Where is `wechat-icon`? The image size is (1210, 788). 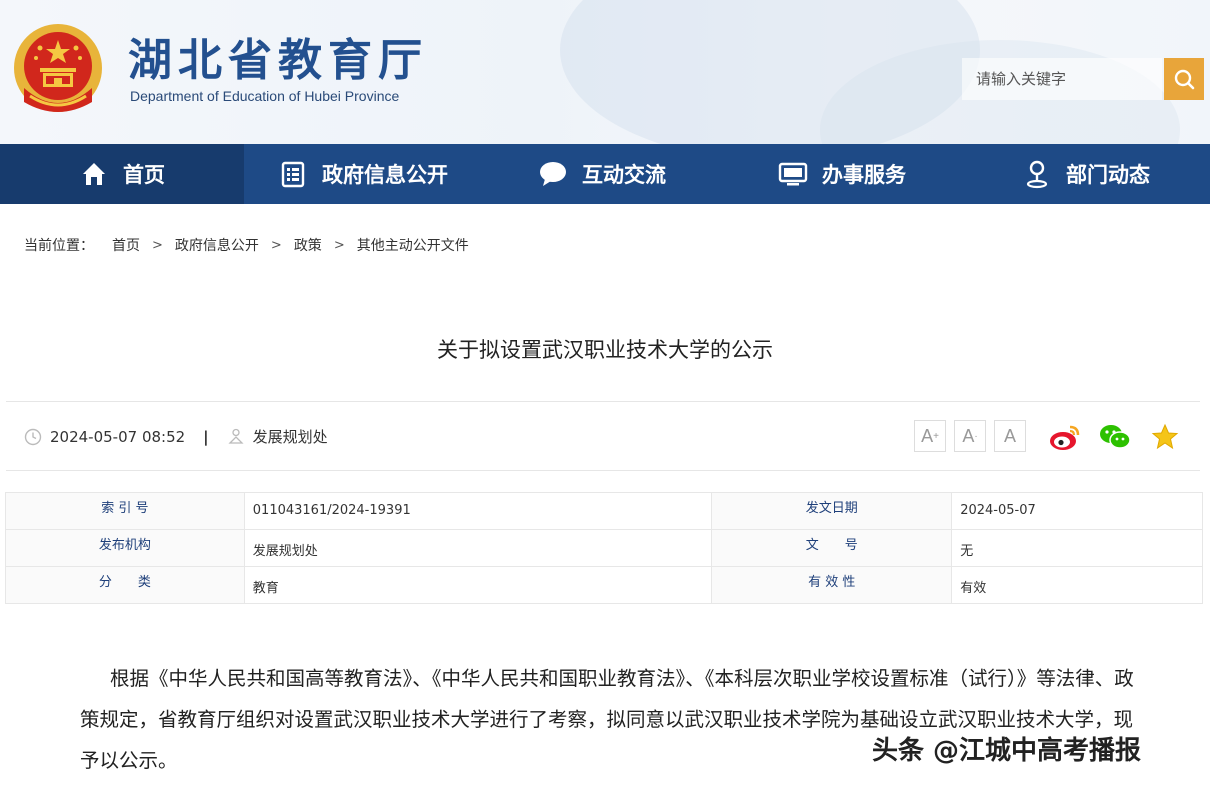 wechat-icon is located at coordinates (1115, 437).